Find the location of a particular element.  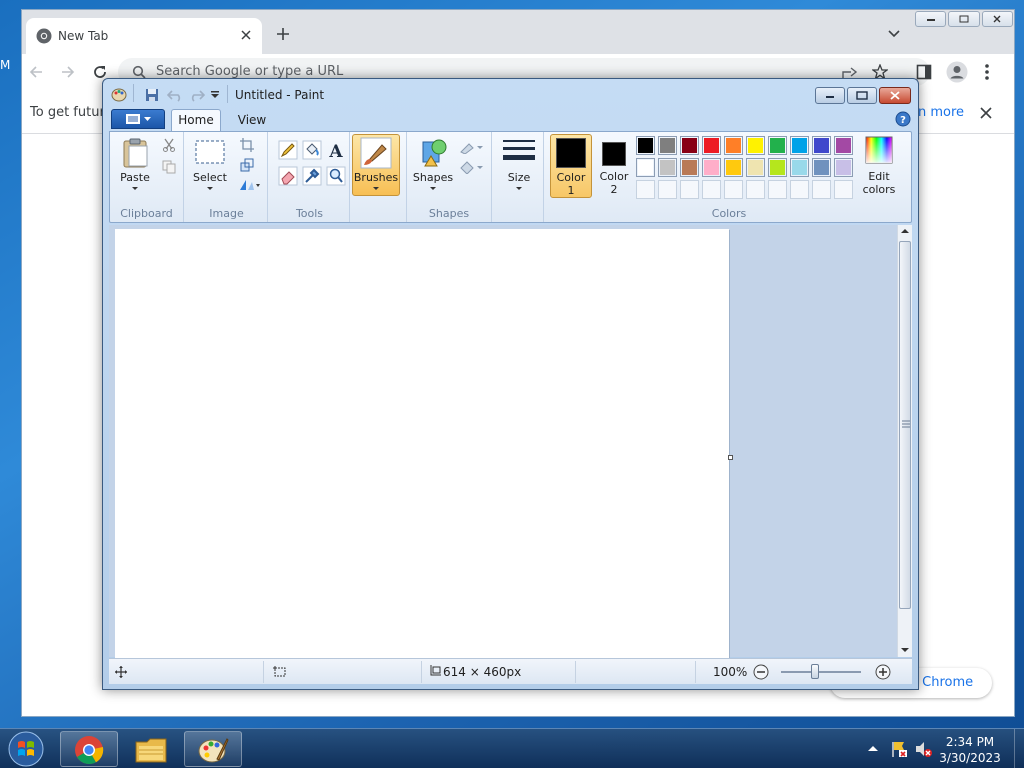

chrome-tab-title: New Tab is located at coordinates (83, 36).